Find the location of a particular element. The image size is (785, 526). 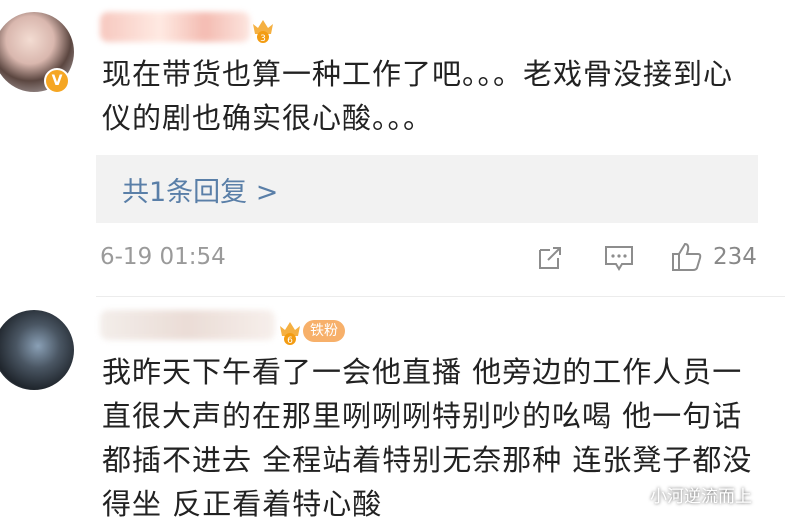

like-count: 234 is located at coordinates (735, 257).